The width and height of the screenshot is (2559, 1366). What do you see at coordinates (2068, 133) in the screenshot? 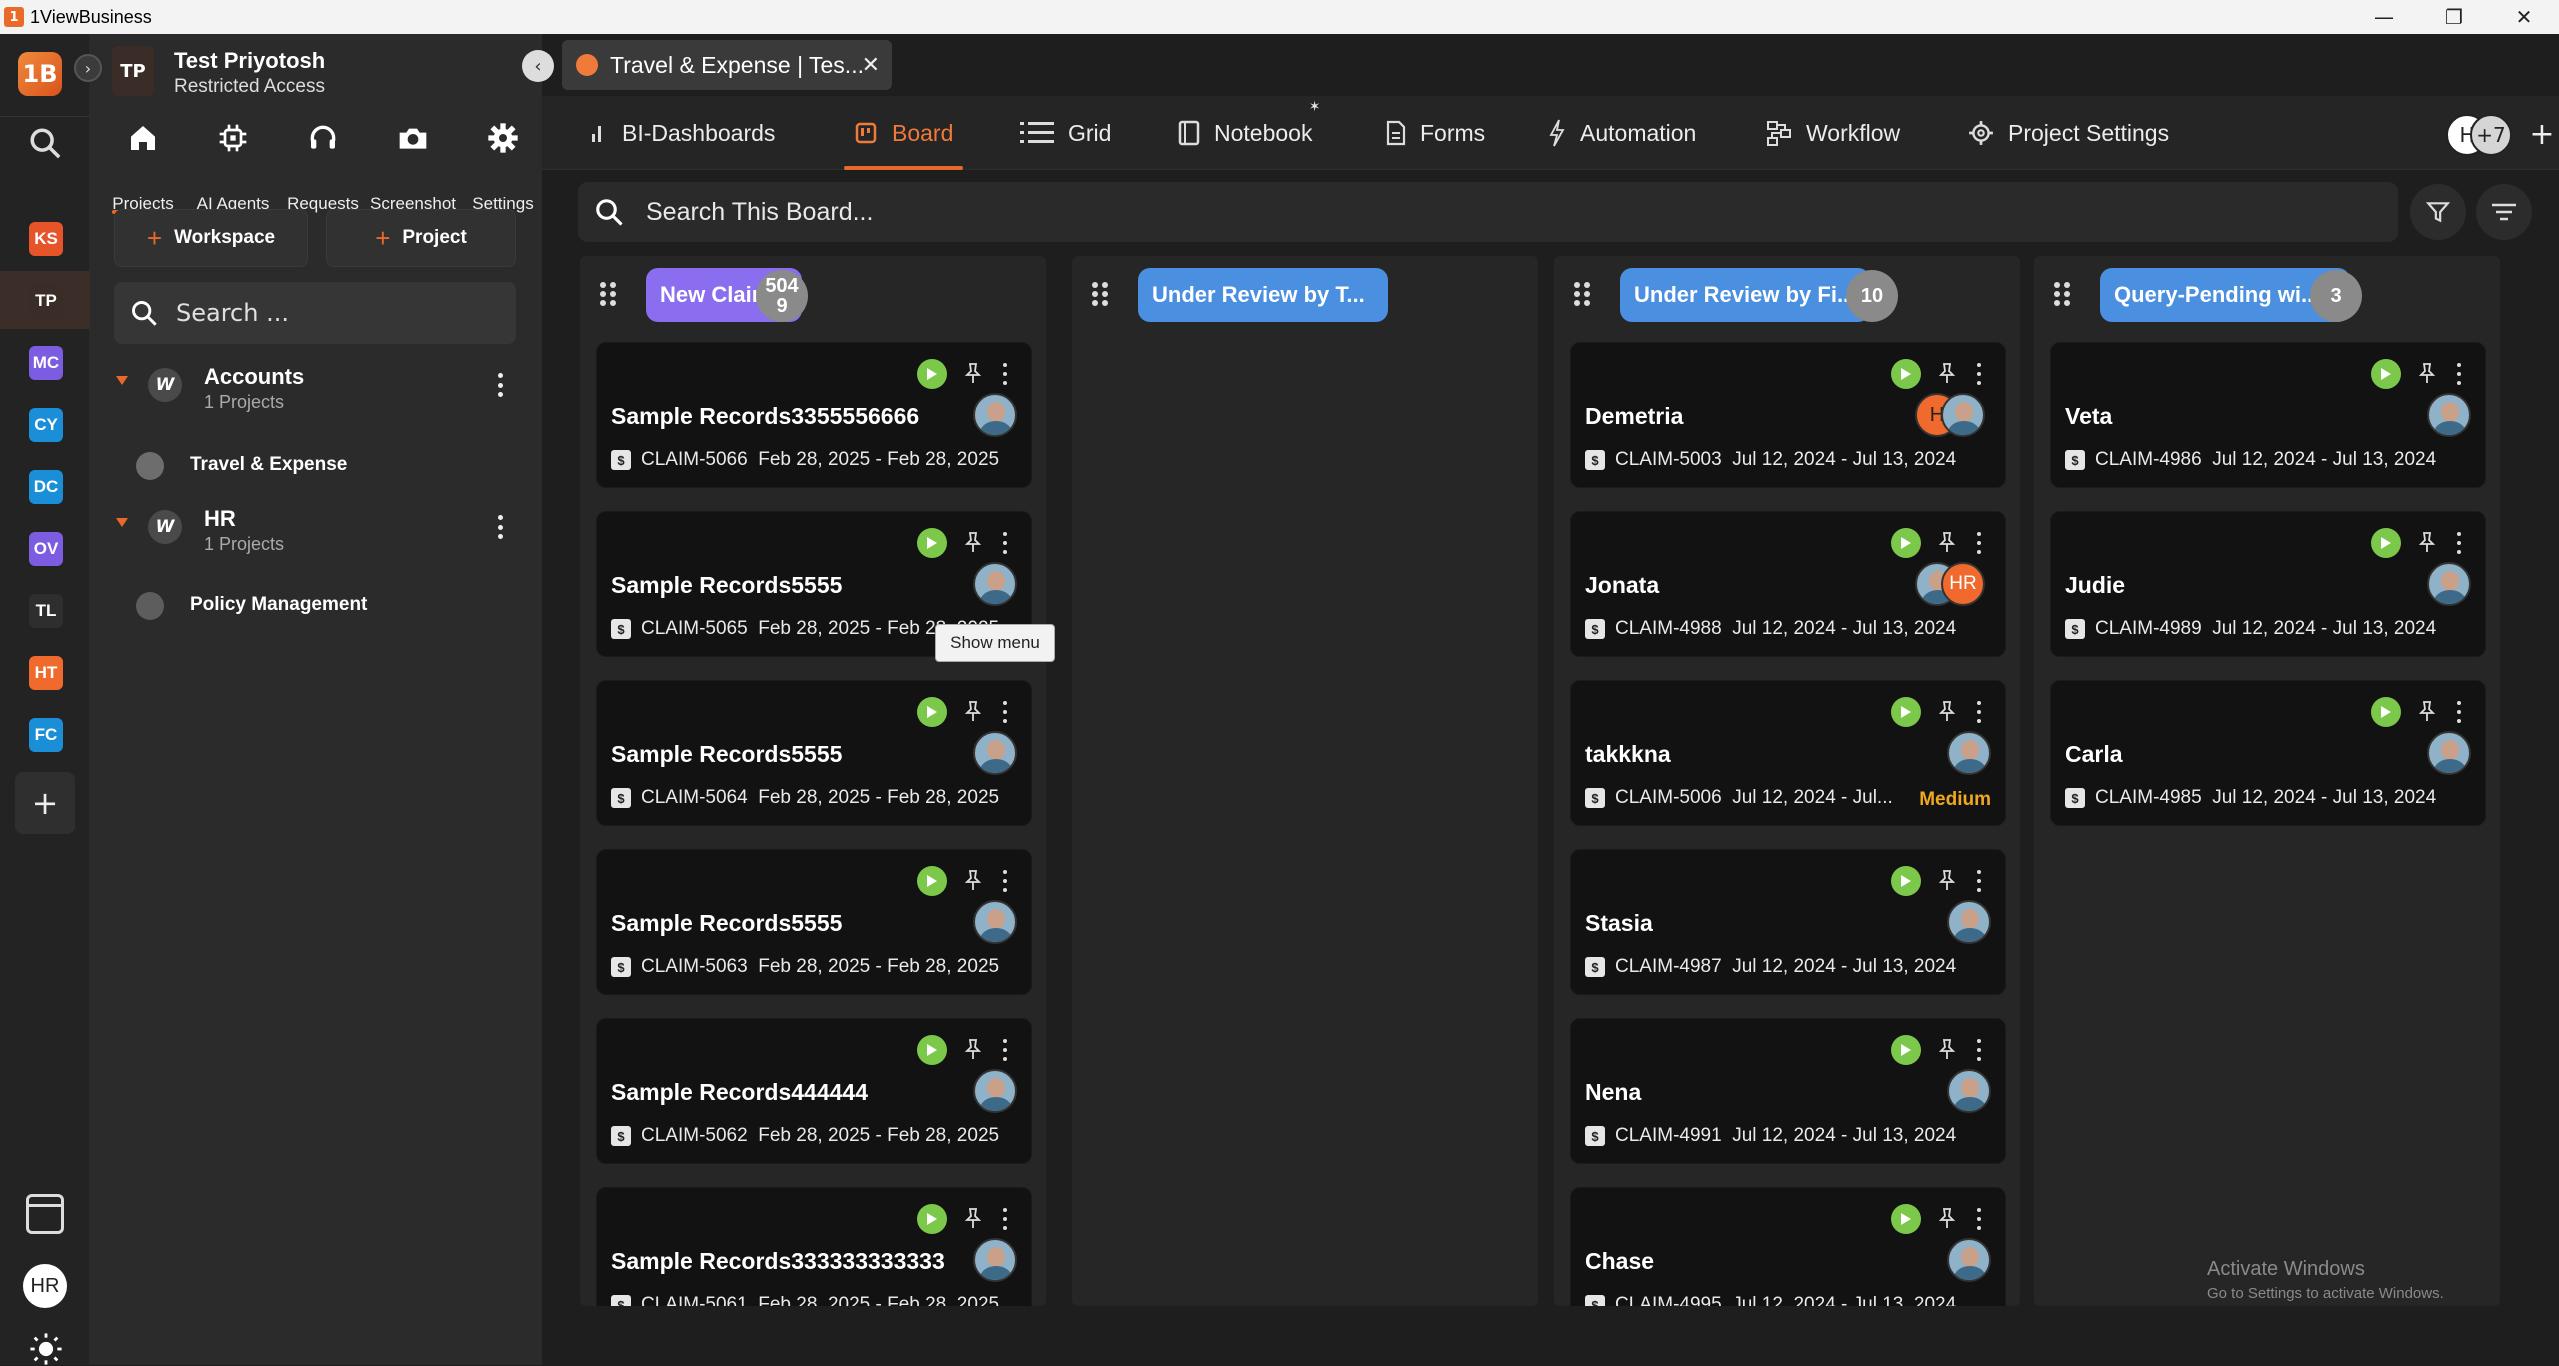
I see `tab-project-settings: Project Settings` at bounding box center [2068, 133].